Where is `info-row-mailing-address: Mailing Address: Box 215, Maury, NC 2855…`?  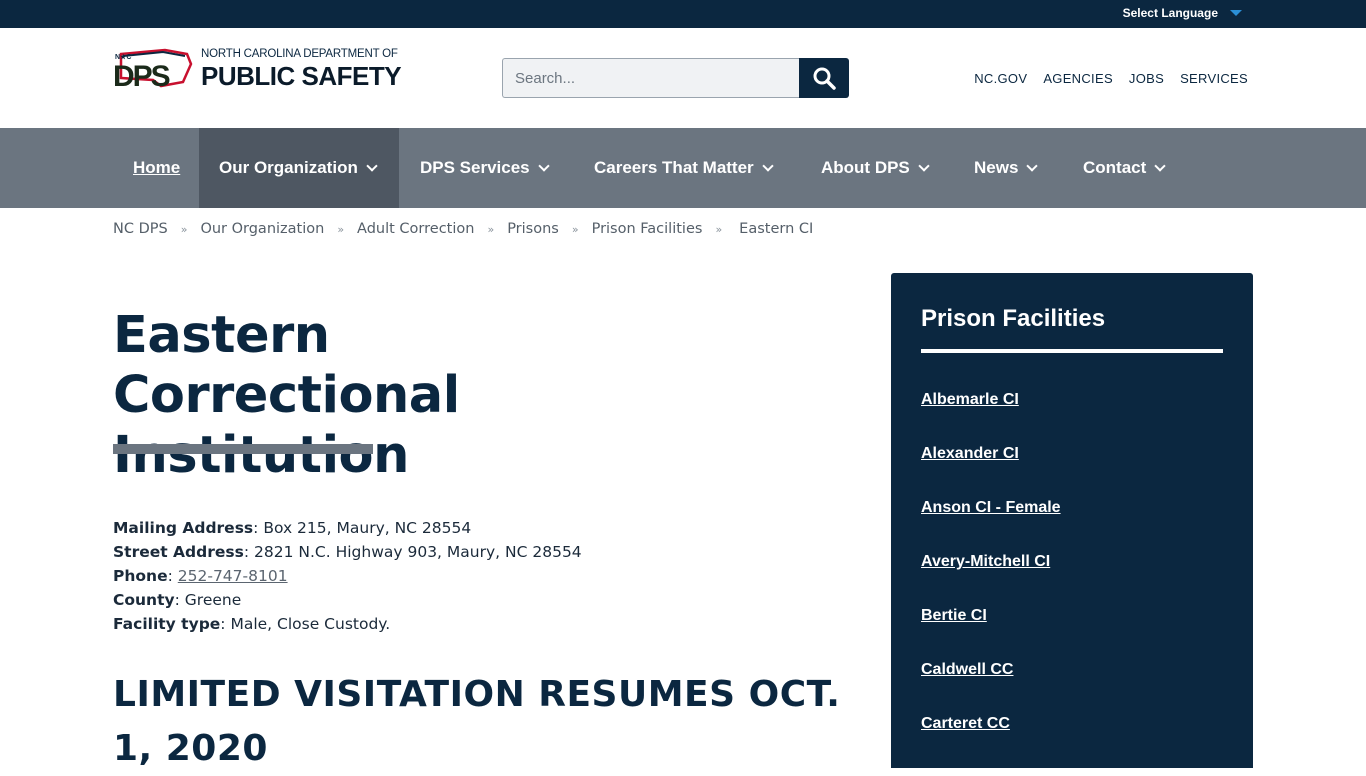
info-row-mailing-address: Mailing Address: Box 215, Maury, NC 2855… is located at coordinates (347, 528).